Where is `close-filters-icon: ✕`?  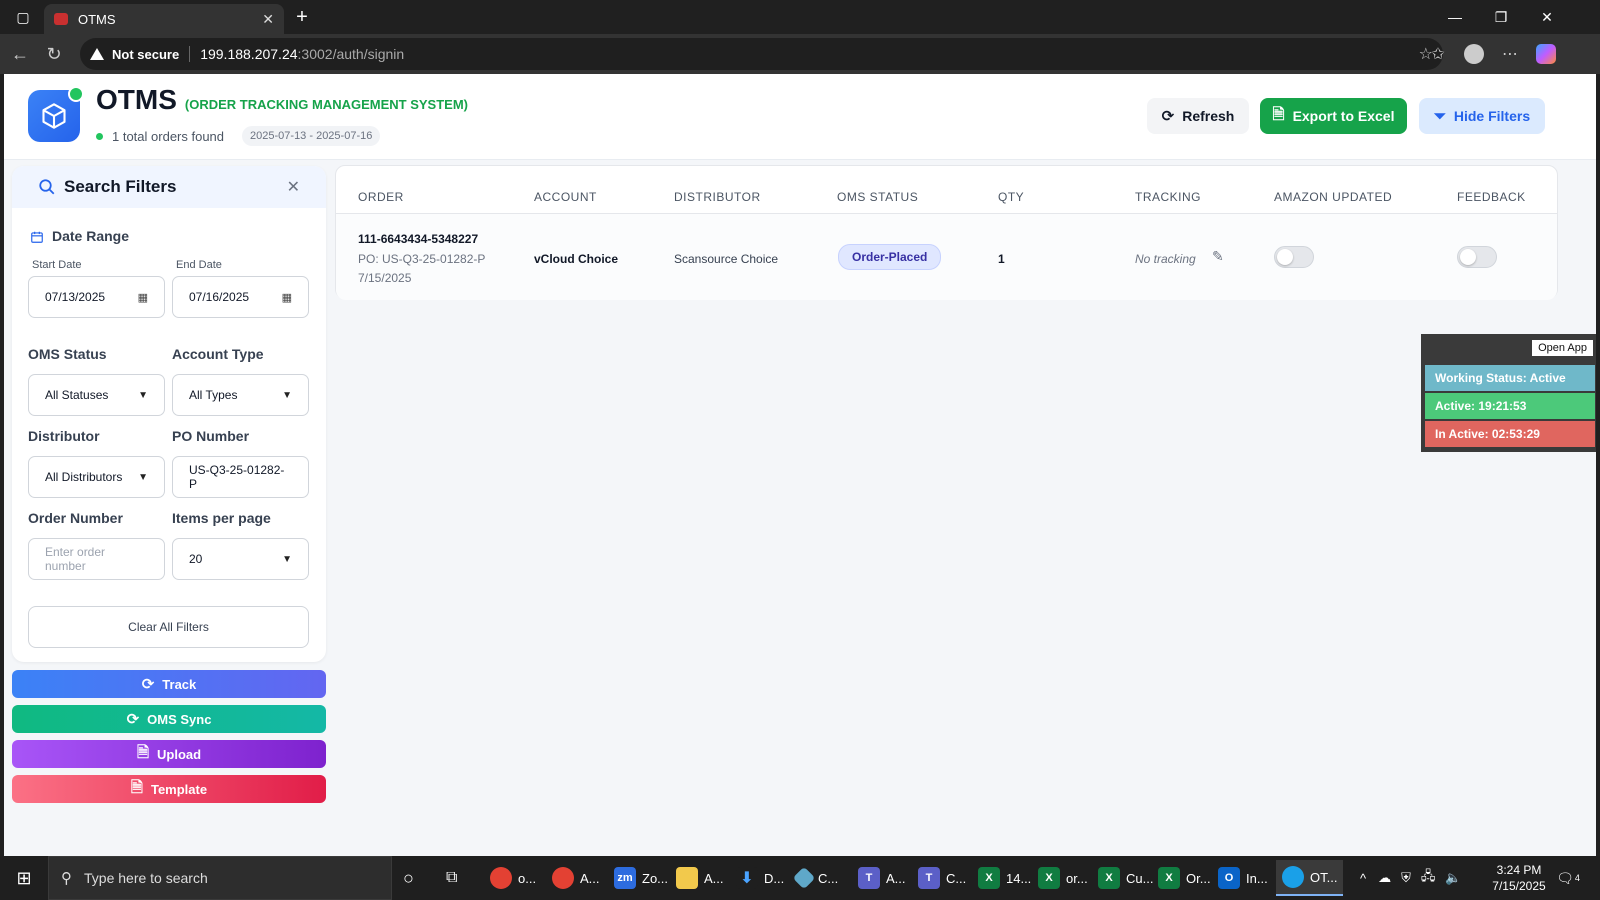
close-filters-icon: ✕ is located at coordinates (293, 187).